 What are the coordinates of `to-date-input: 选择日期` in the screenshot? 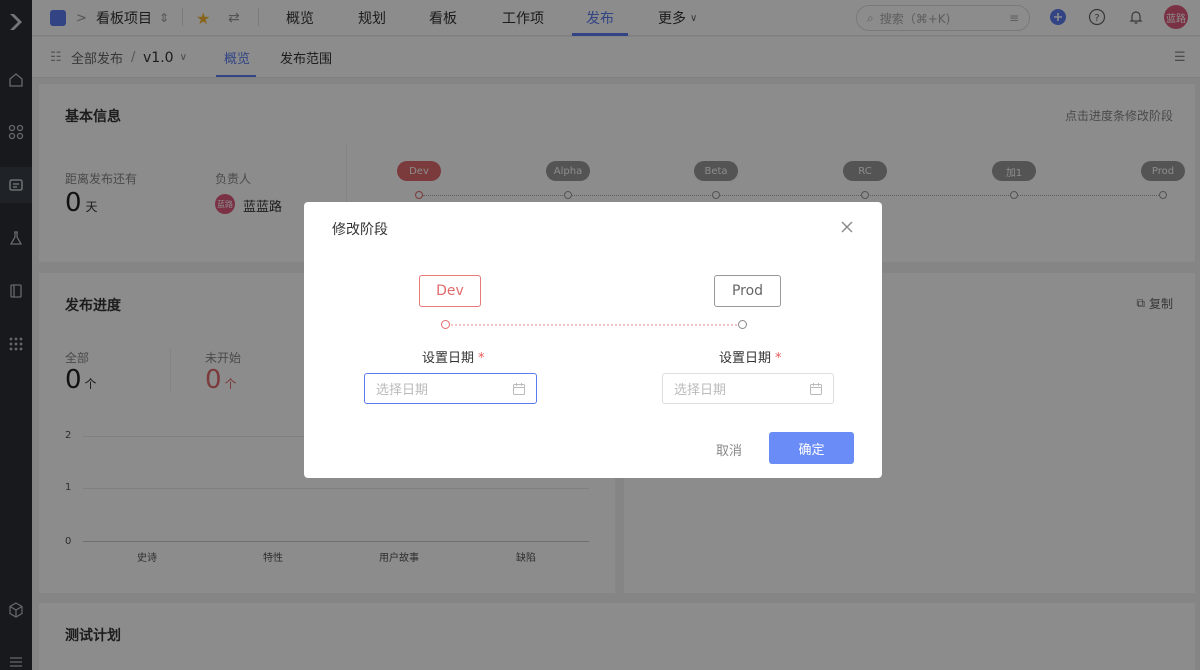 It's located at (748, 388).